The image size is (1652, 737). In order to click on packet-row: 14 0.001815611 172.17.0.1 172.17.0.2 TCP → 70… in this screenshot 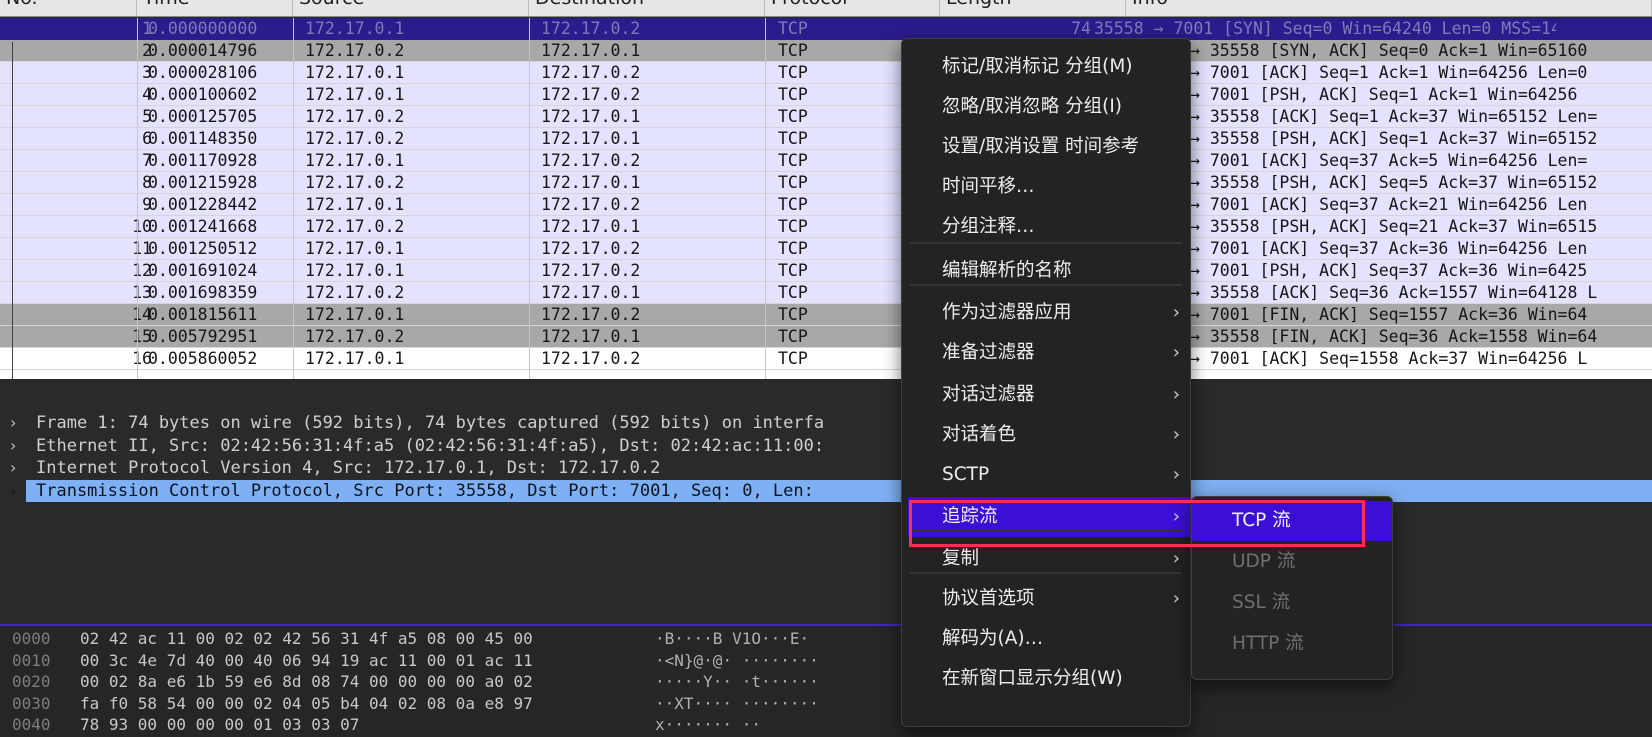, I will do `click(826, 315)`.